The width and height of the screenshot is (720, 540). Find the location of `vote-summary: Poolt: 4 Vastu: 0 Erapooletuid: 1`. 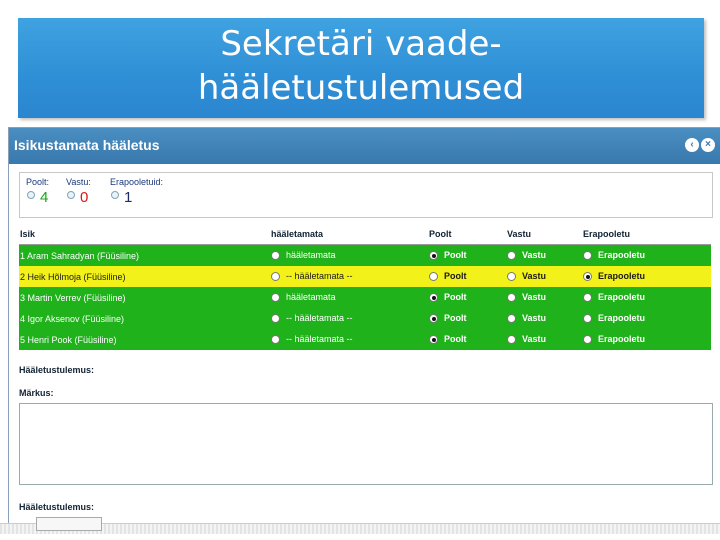

vote-summary: Poolt: 4 Vastu: 0 Erapooletuid: 1 is located at coordinates (366, 195).